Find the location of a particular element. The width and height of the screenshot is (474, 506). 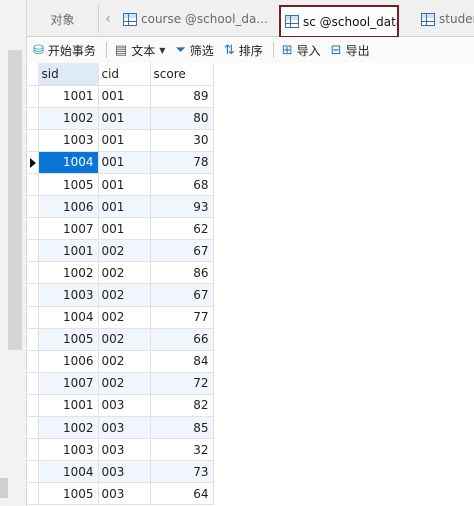

table-row: 1005 002 66 is located at coordinates (120, 339).